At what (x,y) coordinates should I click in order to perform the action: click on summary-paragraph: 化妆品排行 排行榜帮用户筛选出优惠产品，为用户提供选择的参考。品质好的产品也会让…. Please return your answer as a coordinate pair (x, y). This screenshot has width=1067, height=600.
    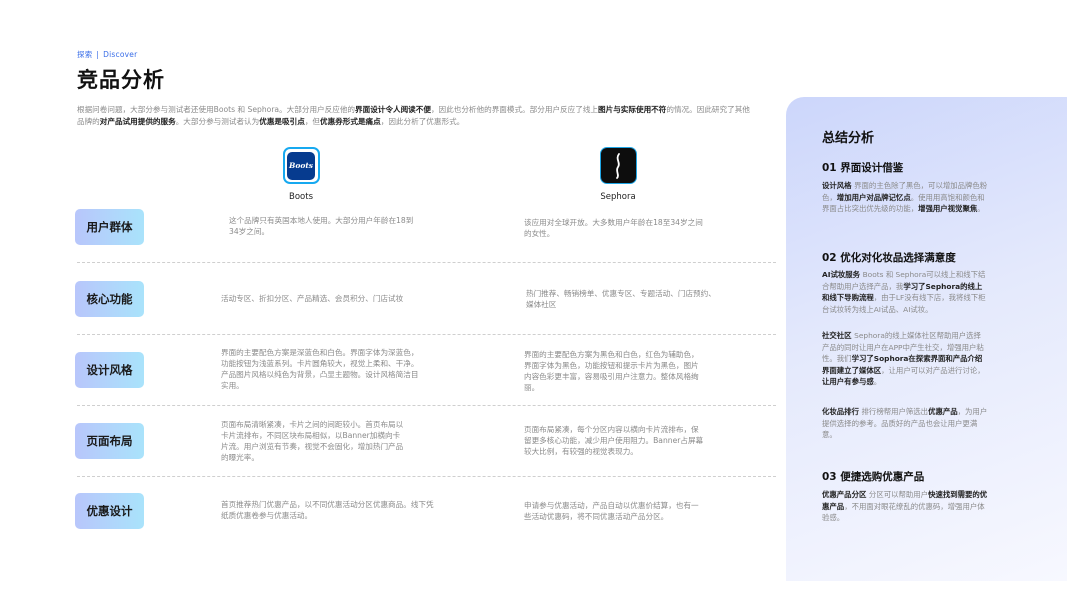
    Looking at the image, I should click on (905, 423).